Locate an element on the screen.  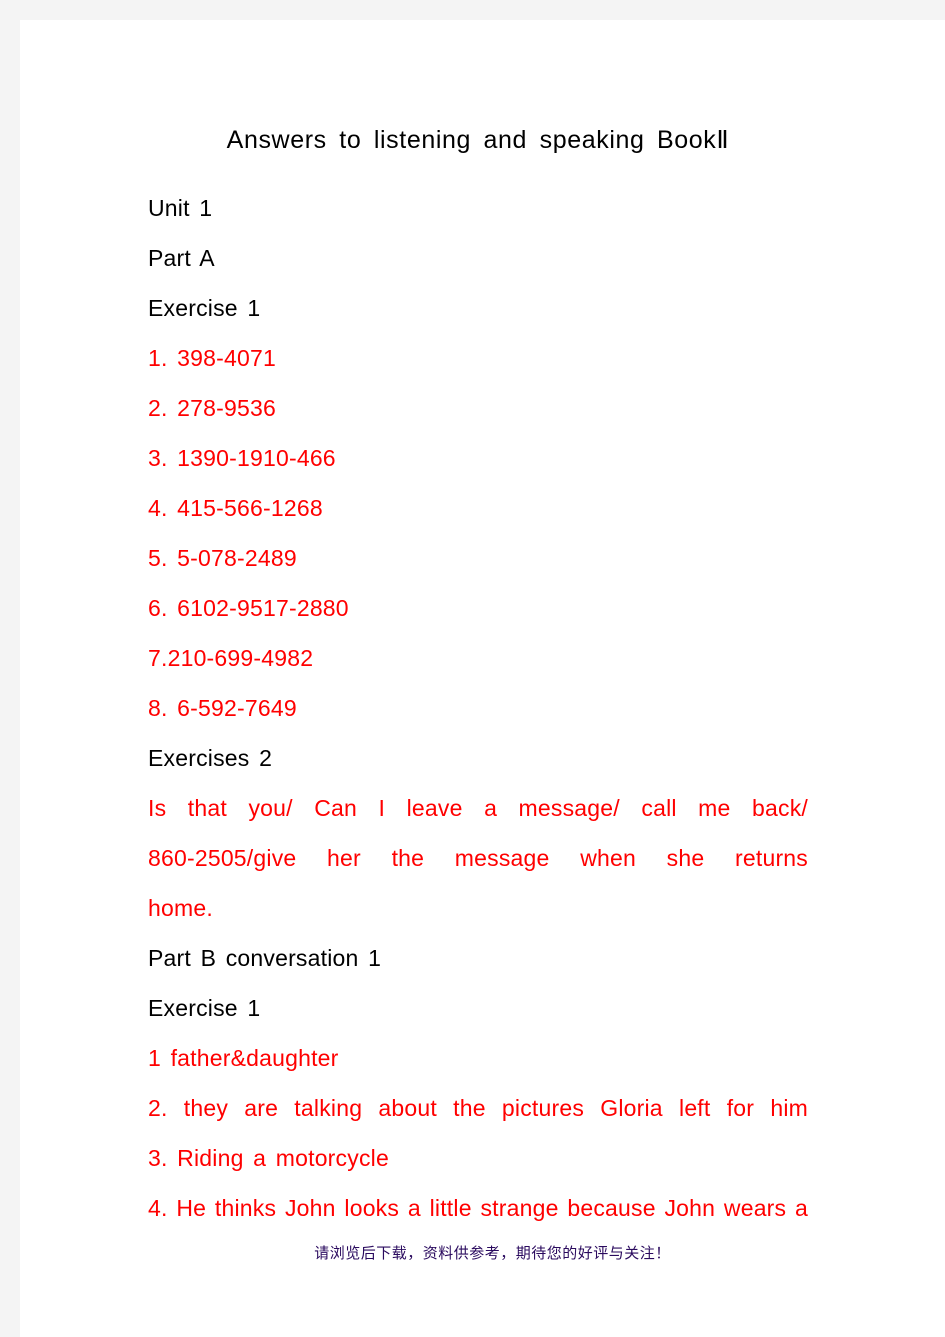
answer-item: 4. 415-566-1268 is located at coordinates (235, 508).